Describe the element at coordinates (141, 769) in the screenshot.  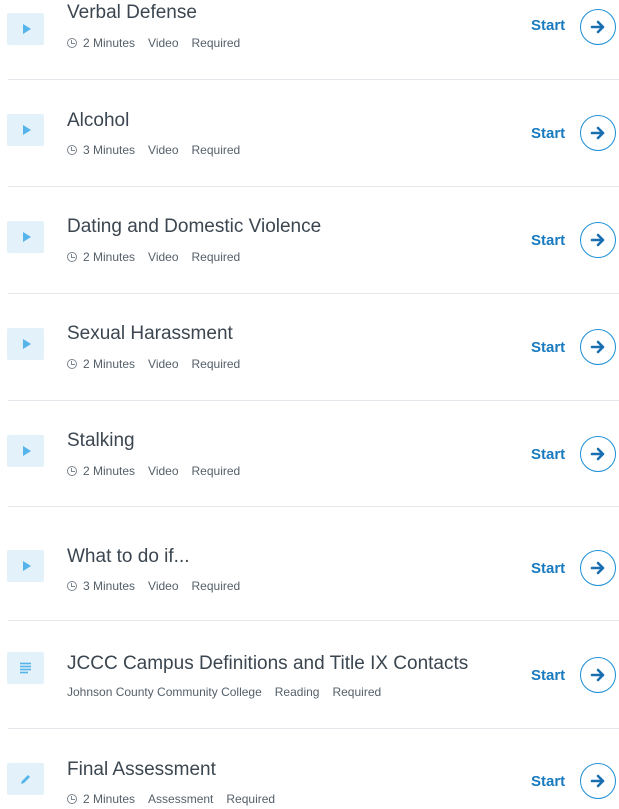
I see `item-title: Final Assessment` at that location.